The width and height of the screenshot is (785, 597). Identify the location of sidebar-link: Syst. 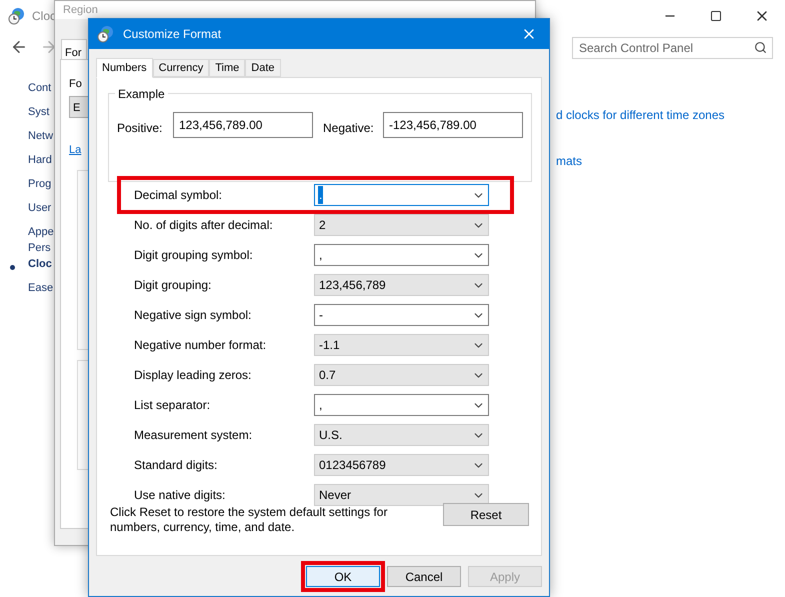
(39, 112).